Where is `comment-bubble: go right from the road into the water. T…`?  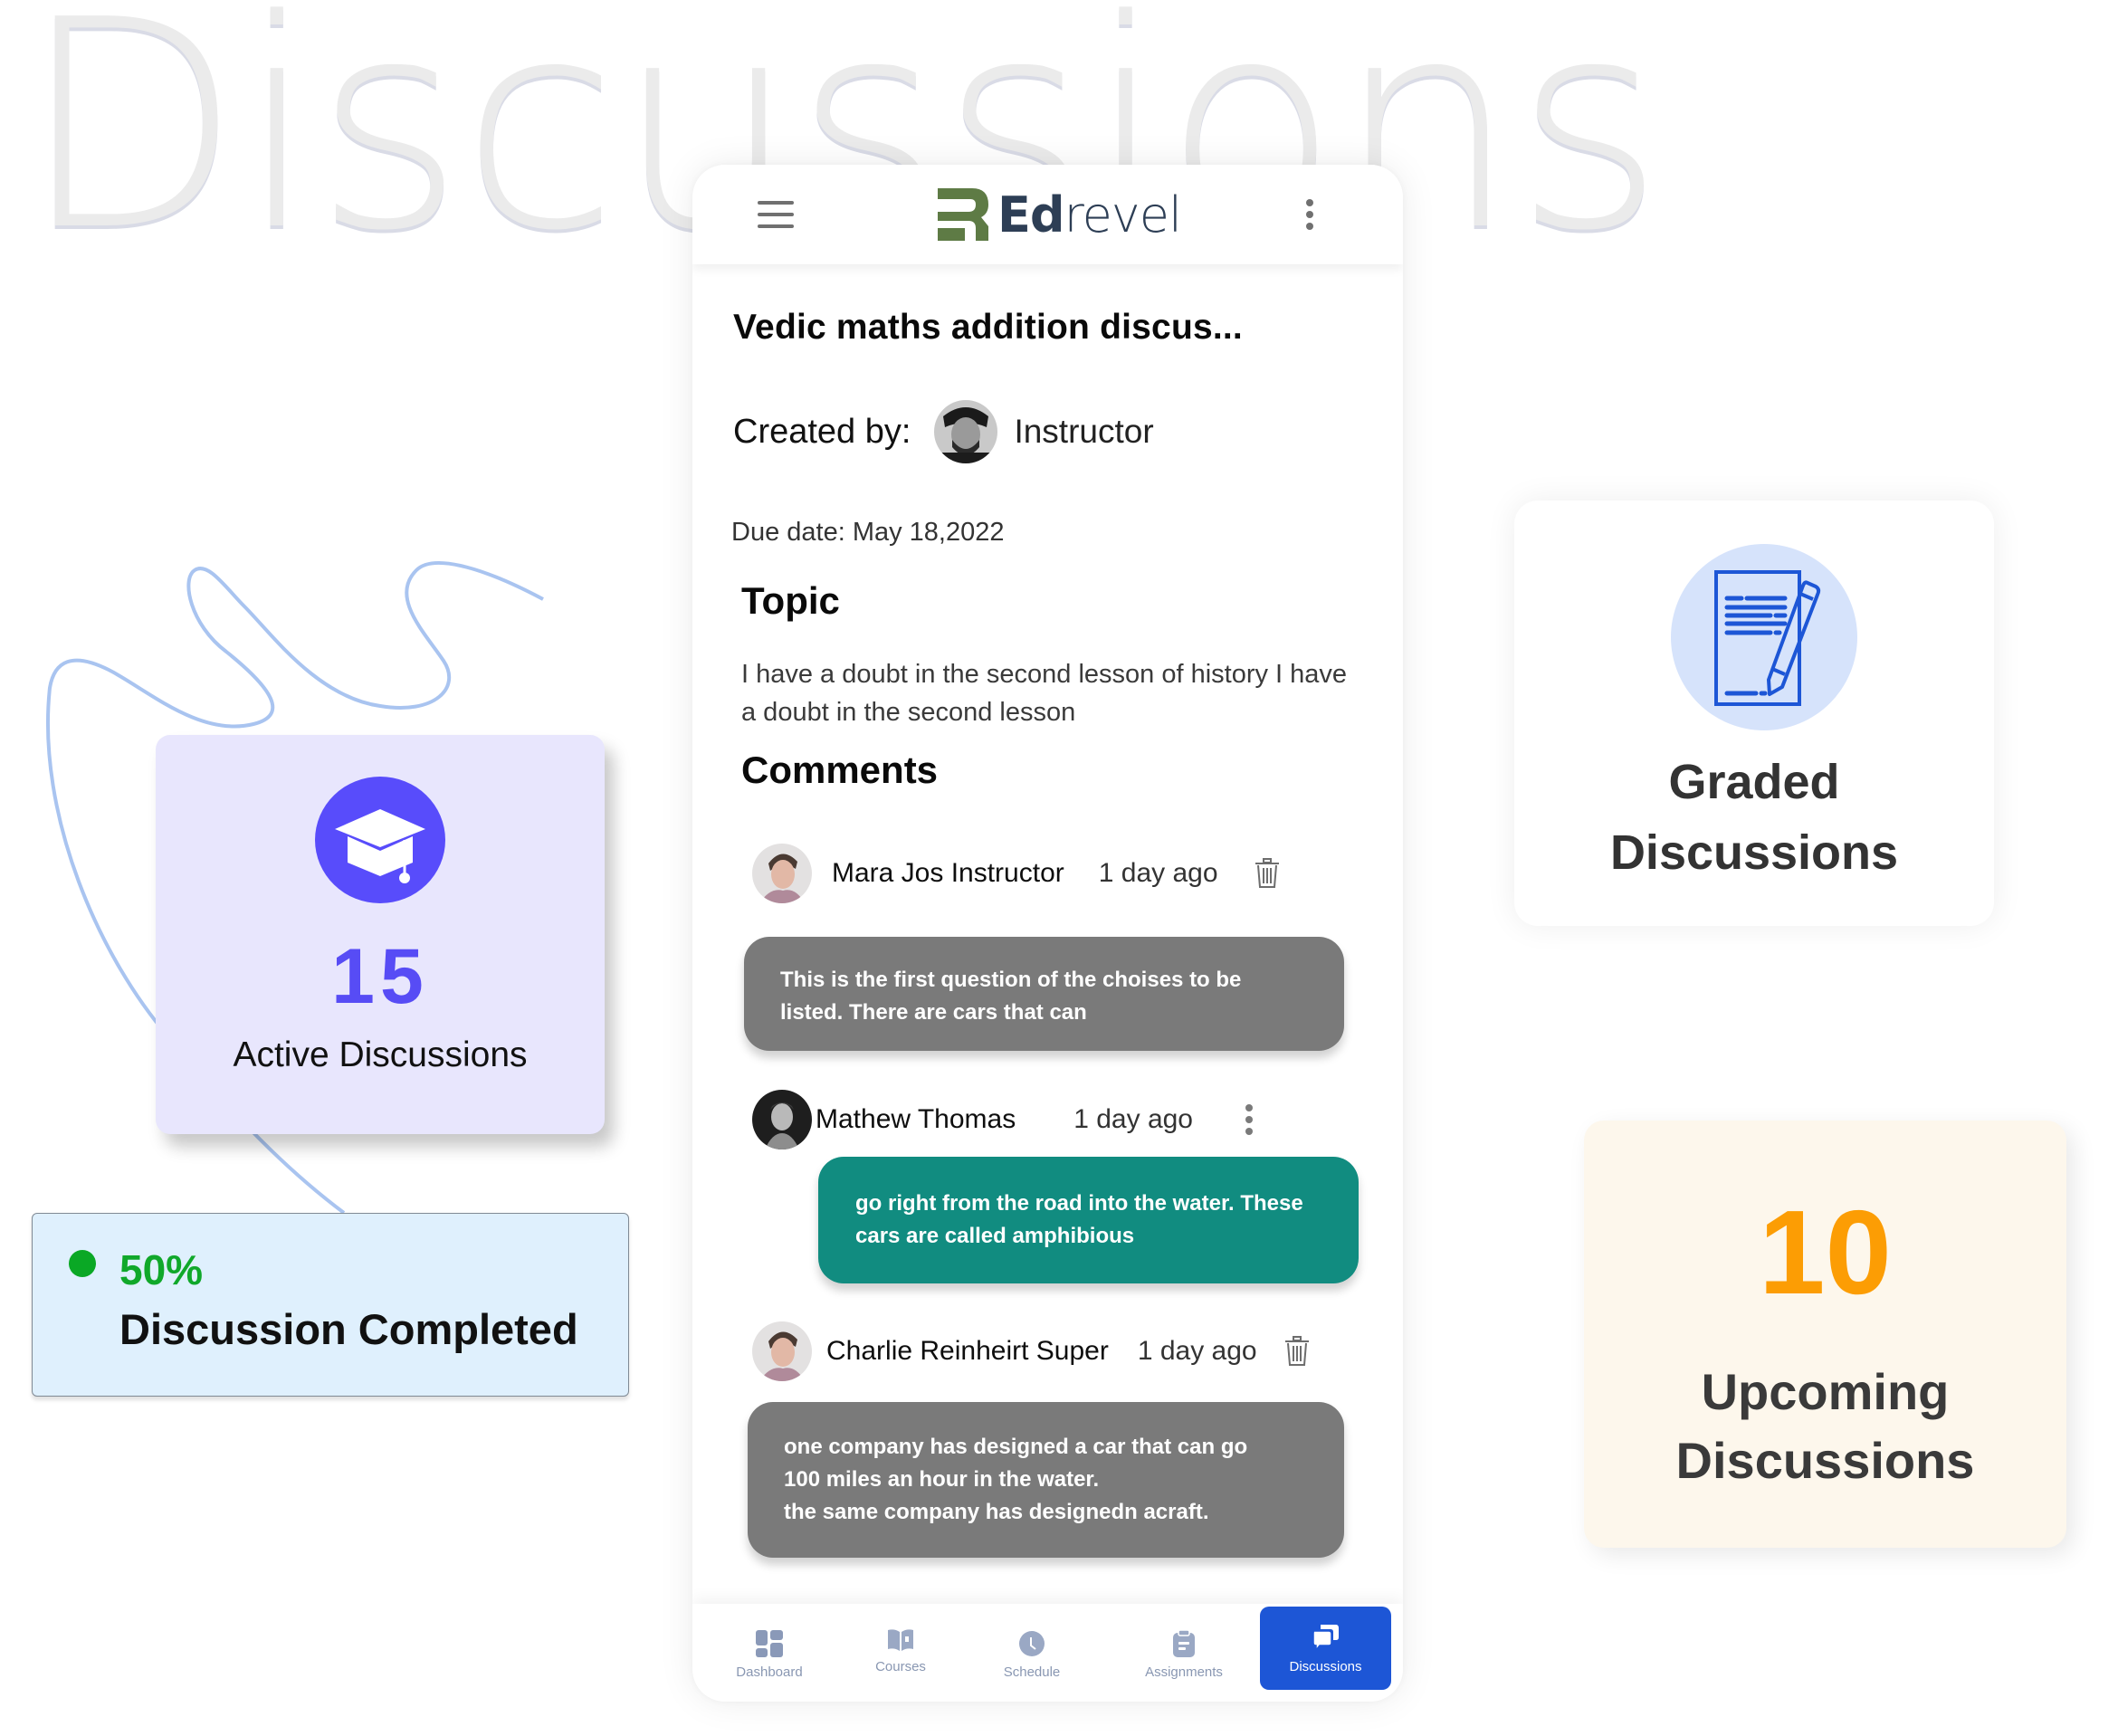
comment-bubble: go right from the road into the water. T… is located at coordinates (1088, 1220).